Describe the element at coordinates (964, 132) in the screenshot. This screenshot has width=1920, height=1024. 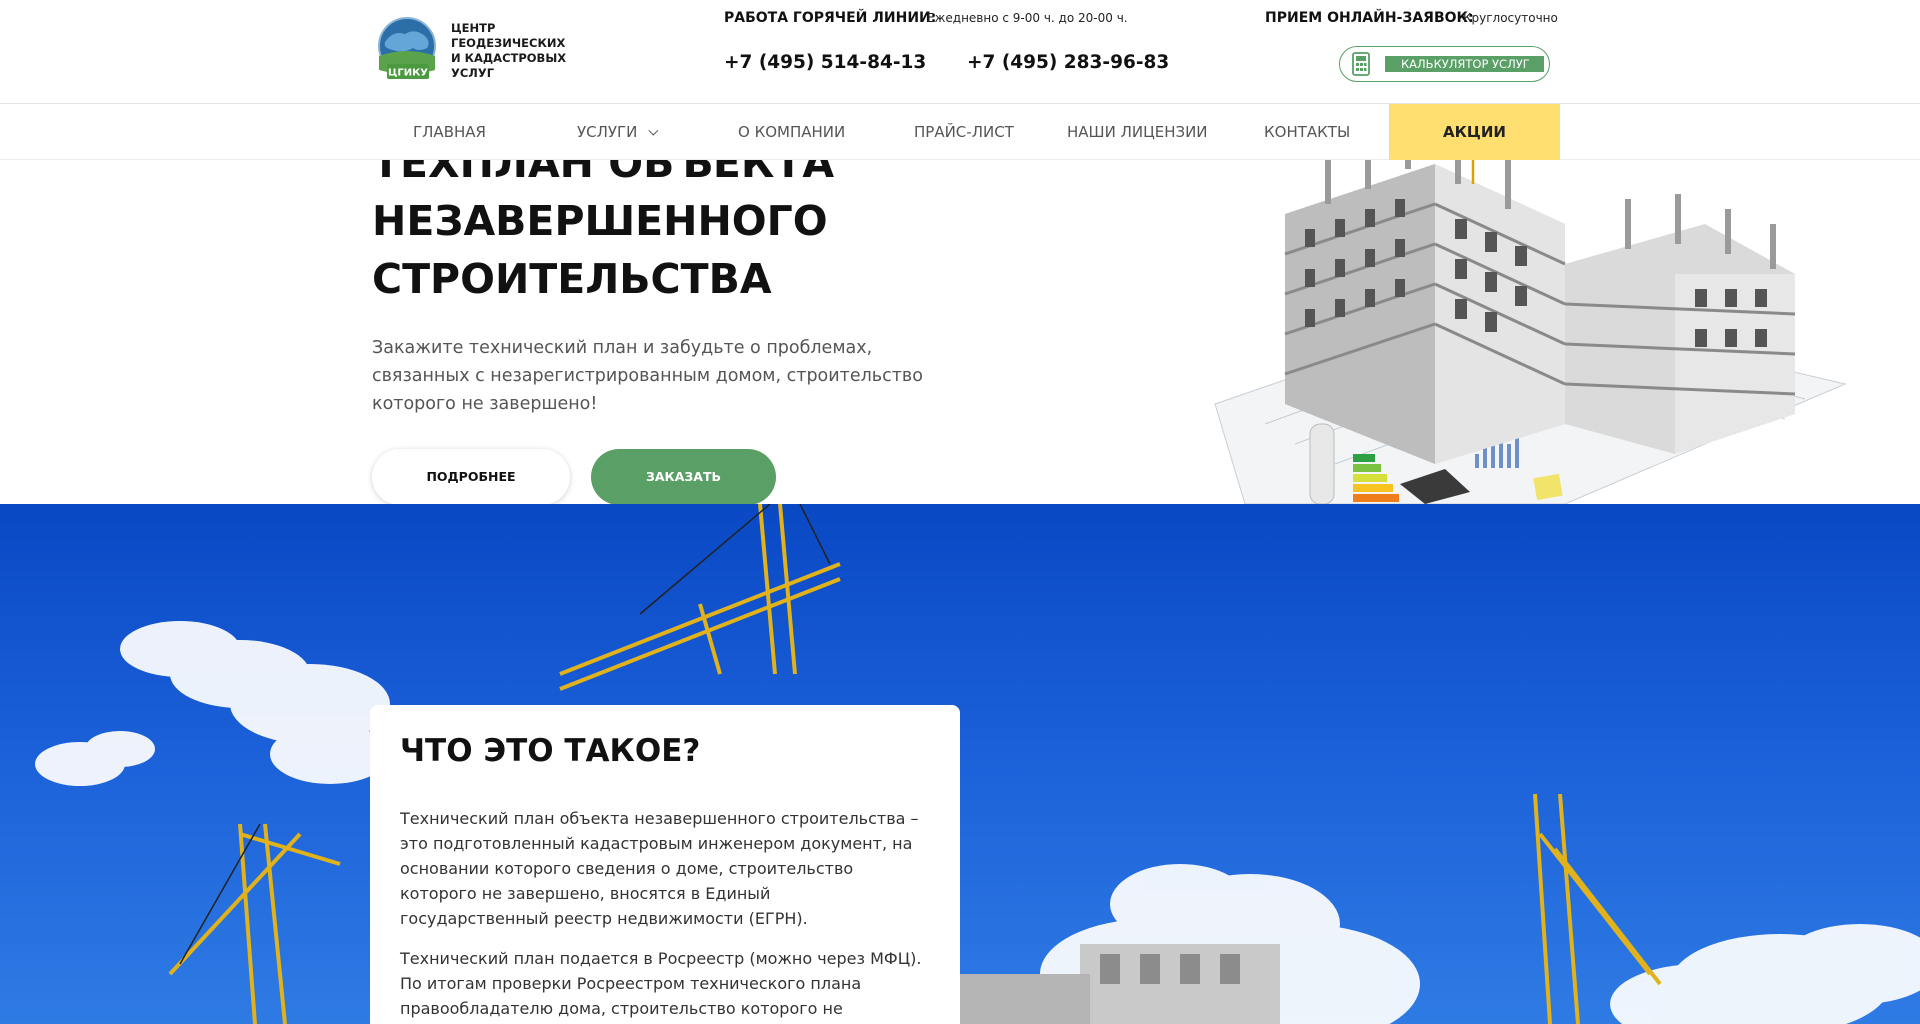
I see `nav-item-pricelist: ПРАЙС-ЛИСТ` at that location.